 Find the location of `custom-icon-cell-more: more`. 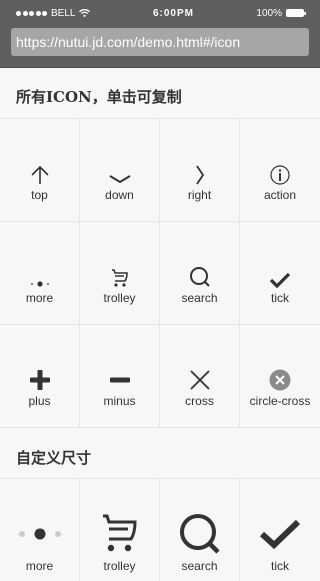

custom-icon-cell-more: more is located at coordinates (40, 530).